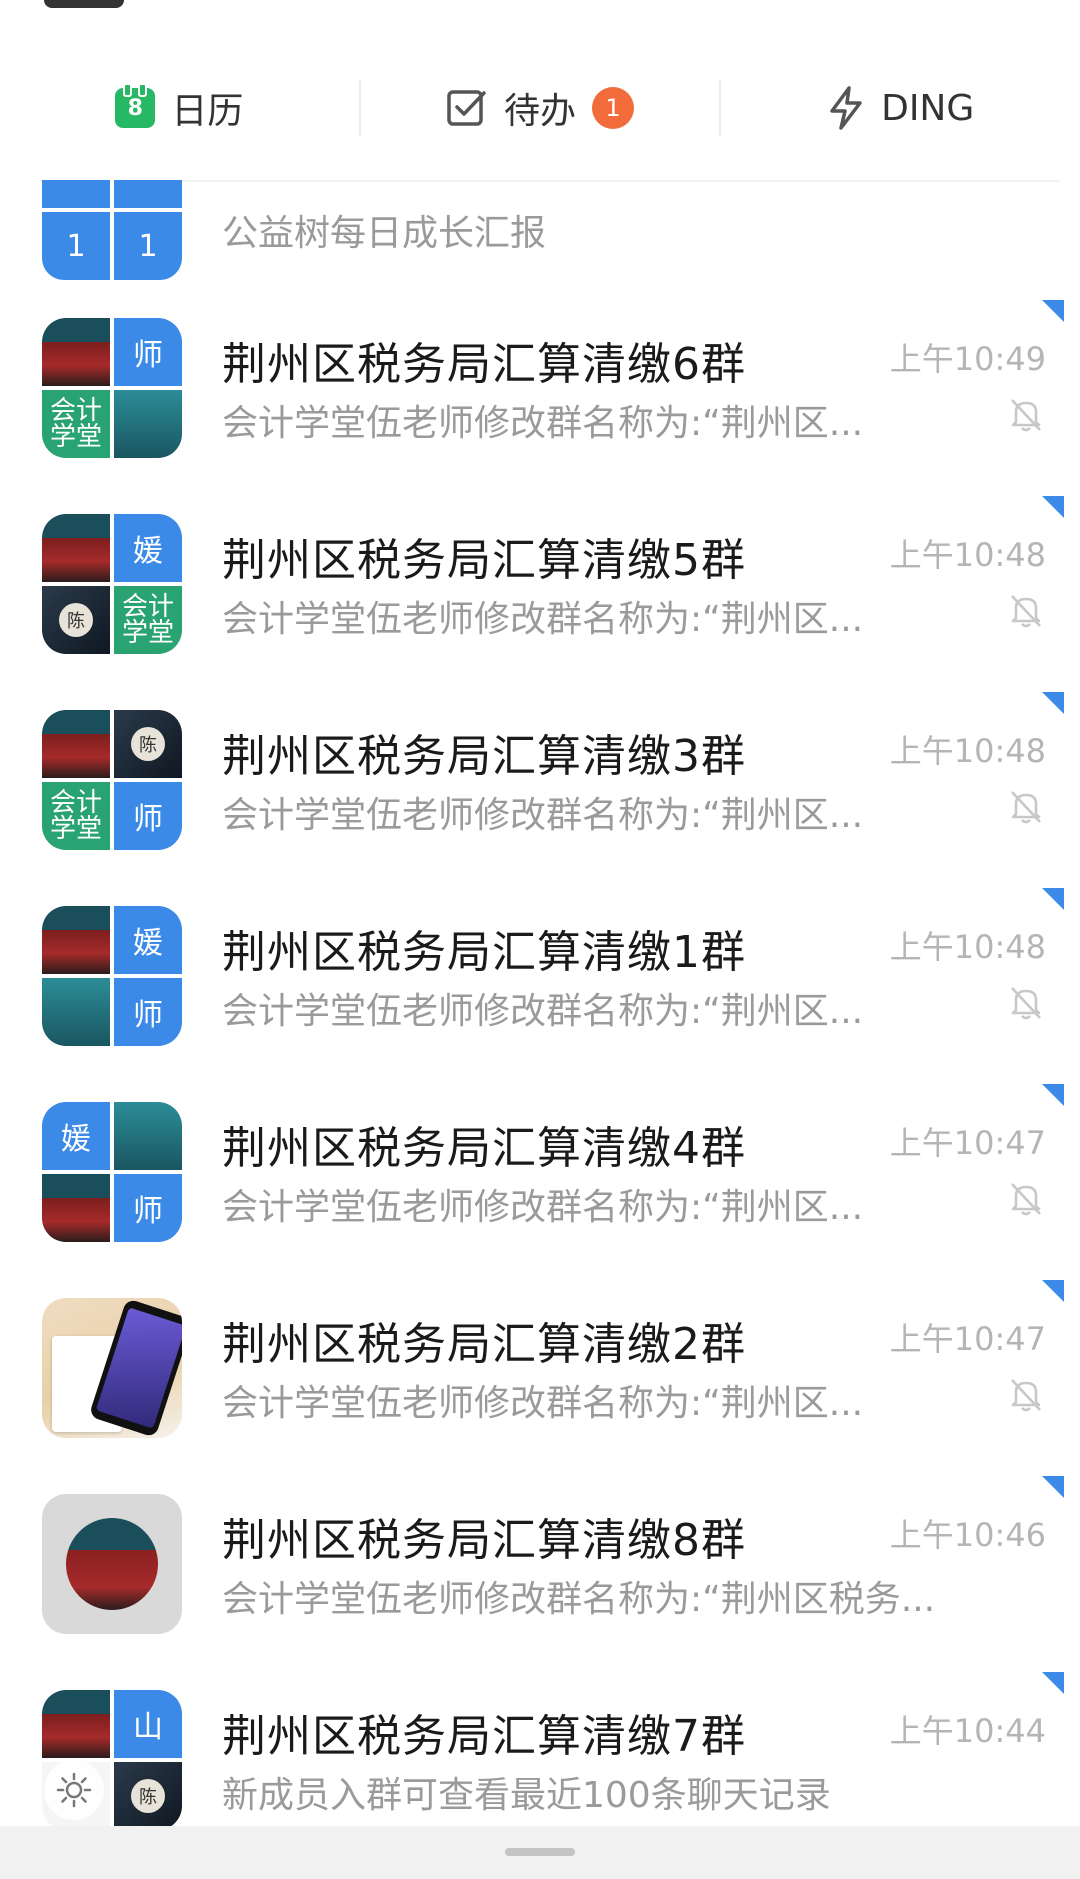 This screenshot has width=1080, height=1879. Describe the element at coordinates (967, 1731) in the screenshot. I see `chat-time: 上午10:44` at that location.